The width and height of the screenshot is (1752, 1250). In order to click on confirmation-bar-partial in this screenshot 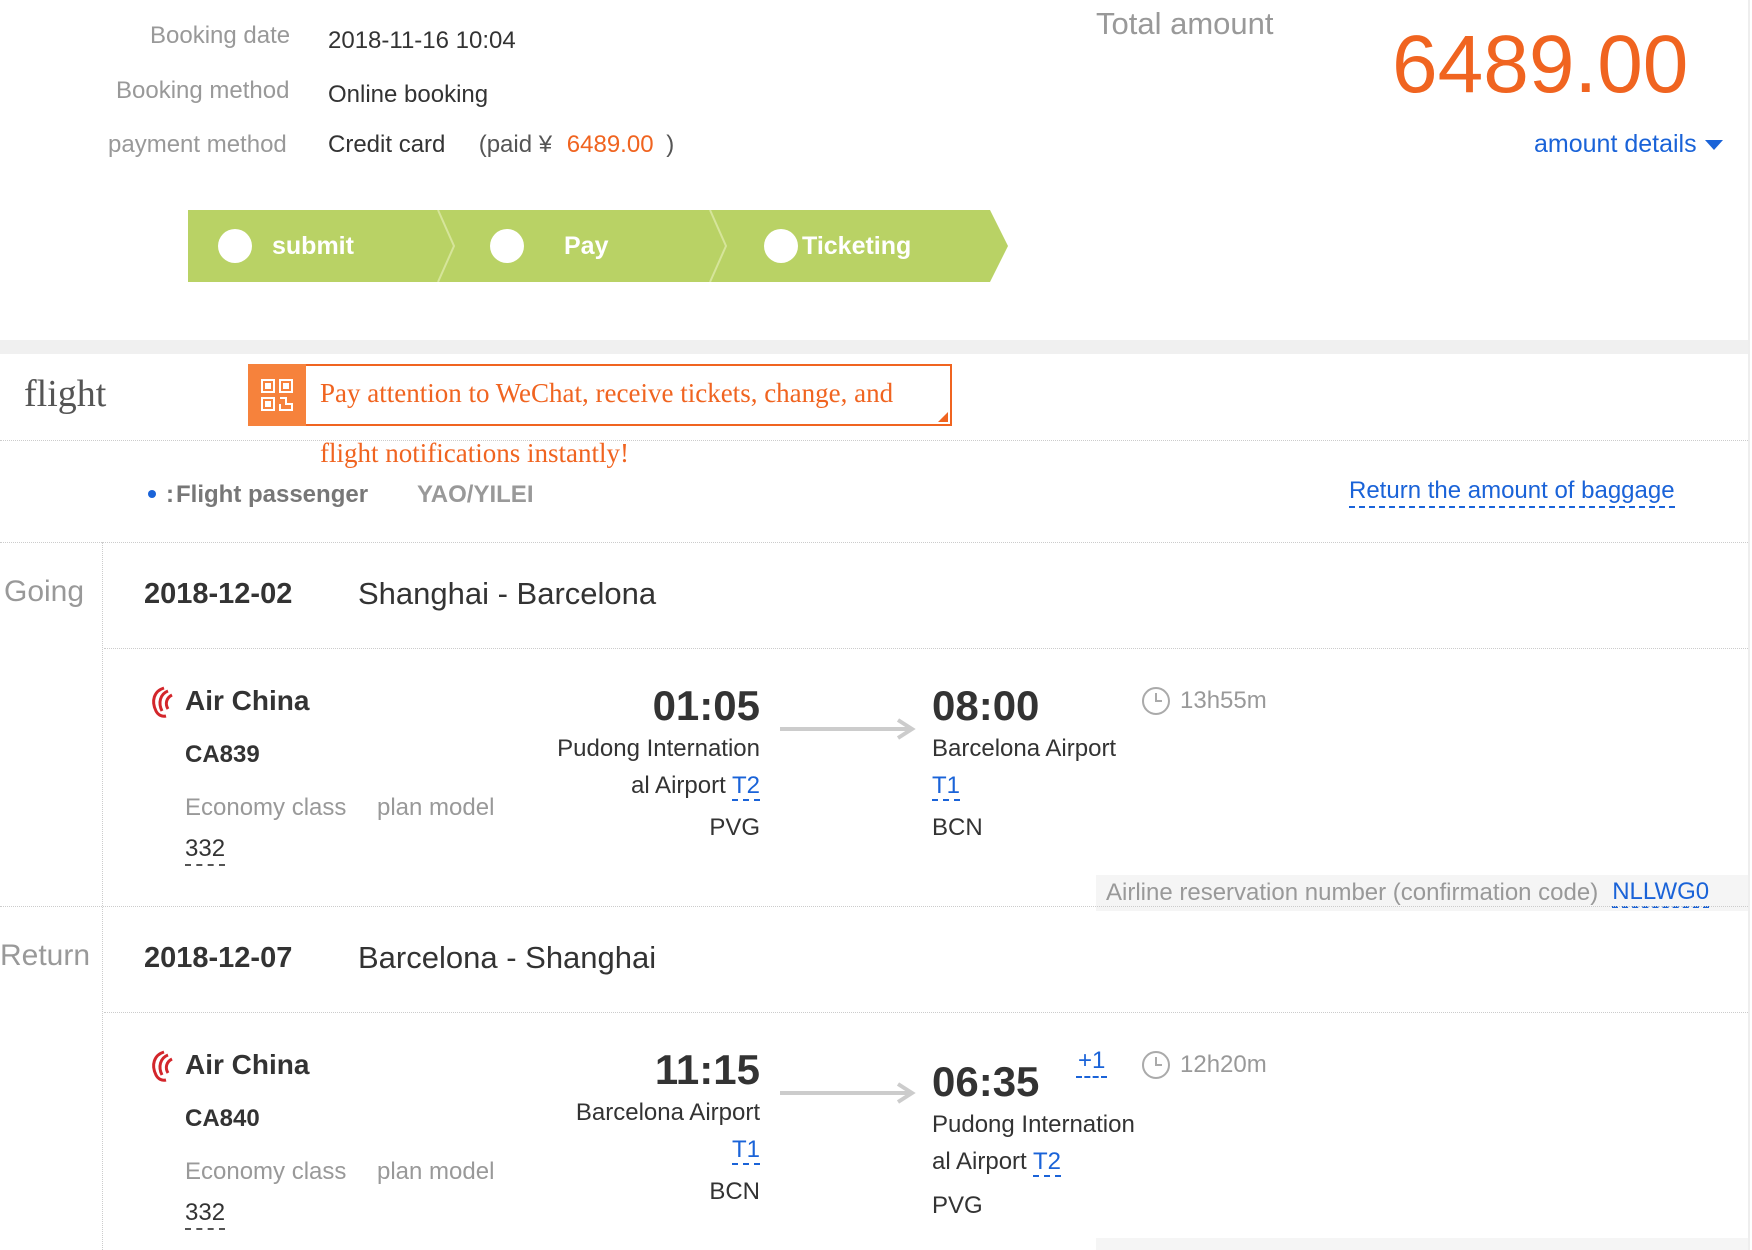, I will do `click(1422, 1244)`.